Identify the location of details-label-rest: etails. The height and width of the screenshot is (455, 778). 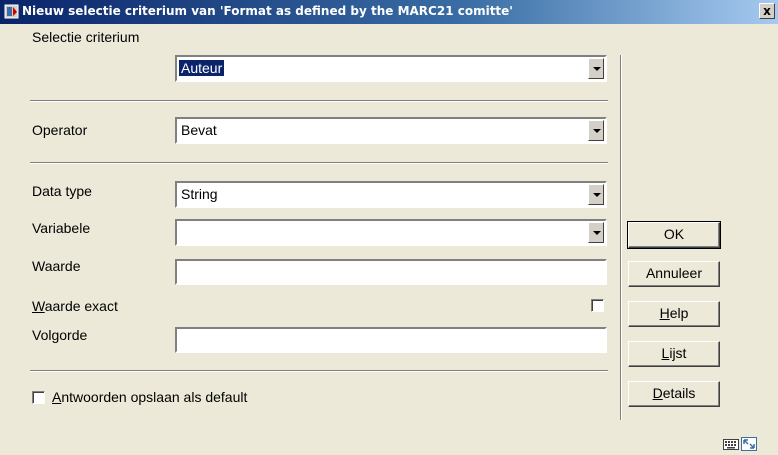
(679, 393).